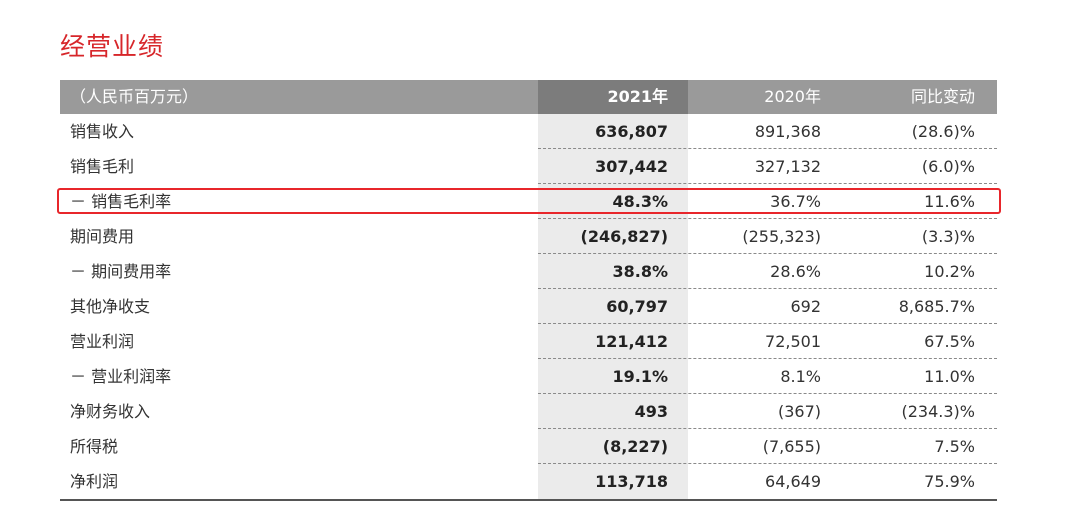  What do you see at coordinates (792, 96) in the screenshot?
I see `header-2020: 2020年` at bounding box center [792, 96].